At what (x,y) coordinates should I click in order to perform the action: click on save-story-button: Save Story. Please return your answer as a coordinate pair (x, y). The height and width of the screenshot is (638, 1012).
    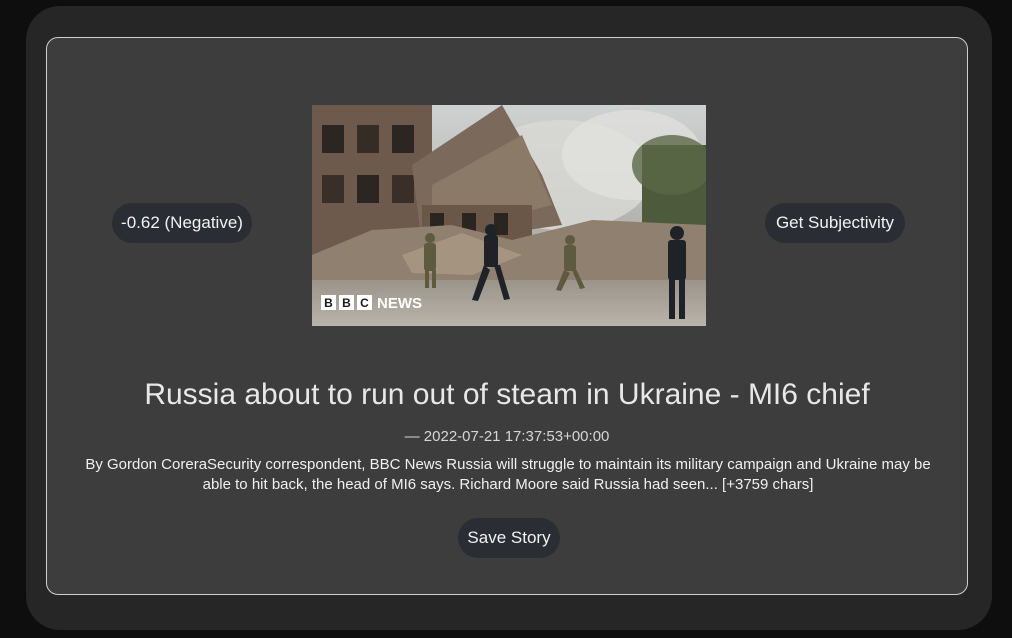
    Looking at the image, I should click on (509, 538).